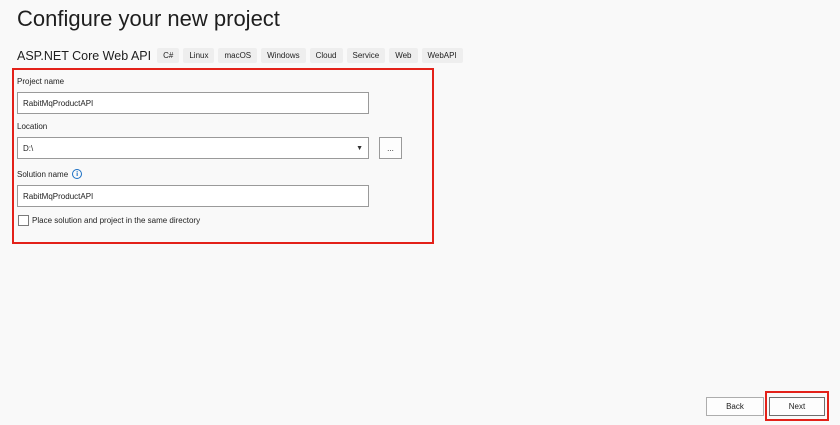 This screenshot has width=840, height=425. I want to click on location-dropdown: D:\ ▼, so click(193, 148).